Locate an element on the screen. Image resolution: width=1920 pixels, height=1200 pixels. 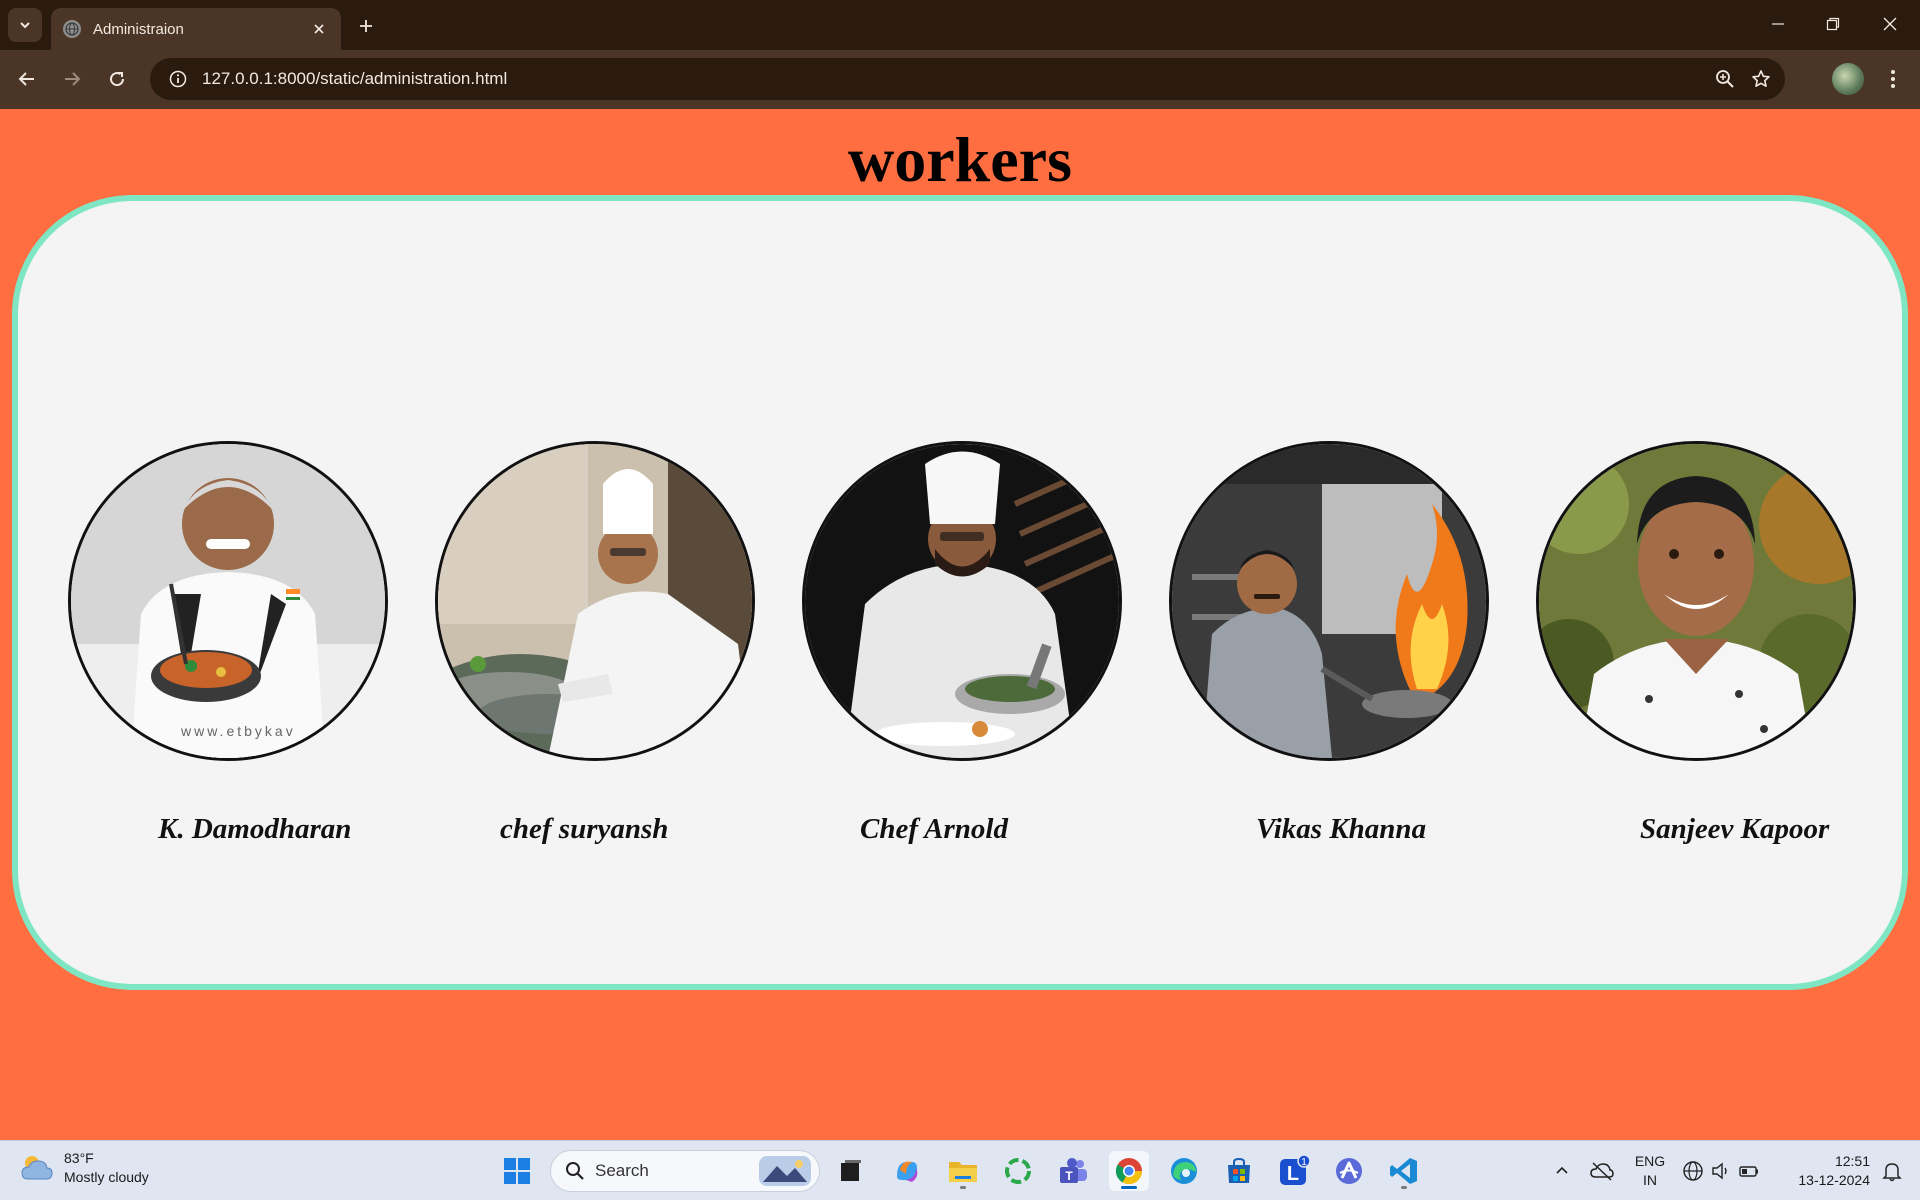
file-explorer-icon is located at coordinates (963, 1171).